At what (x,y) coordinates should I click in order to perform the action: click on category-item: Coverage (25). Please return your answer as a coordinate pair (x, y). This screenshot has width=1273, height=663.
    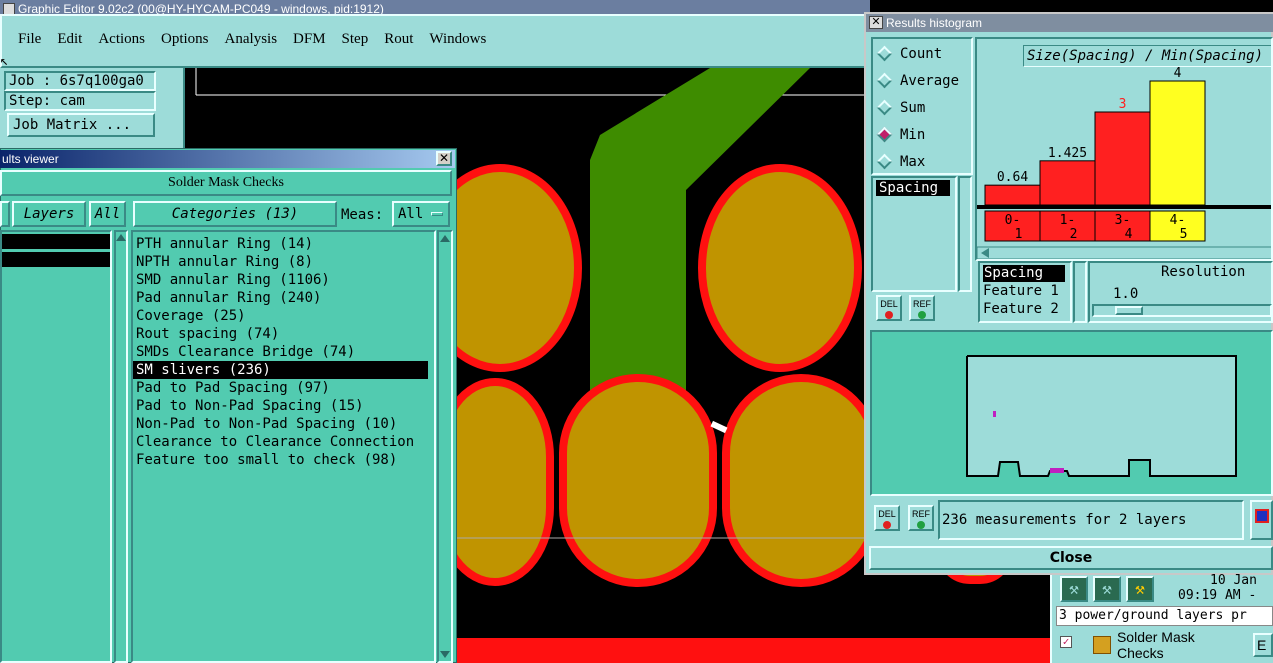
    Looking at the image, I should click on (283, 316).